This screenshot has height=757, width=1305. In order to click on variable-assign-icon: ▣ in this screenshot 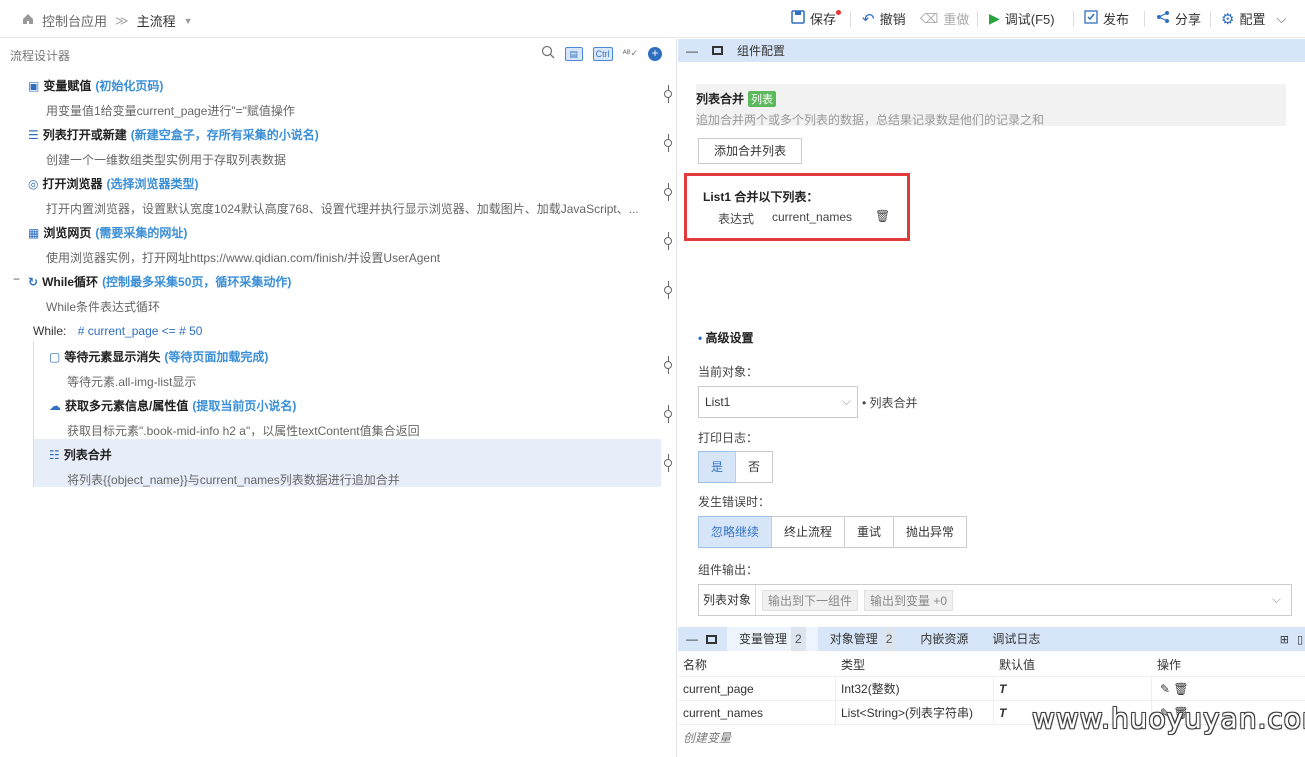, I will do `click(34, 85)`.